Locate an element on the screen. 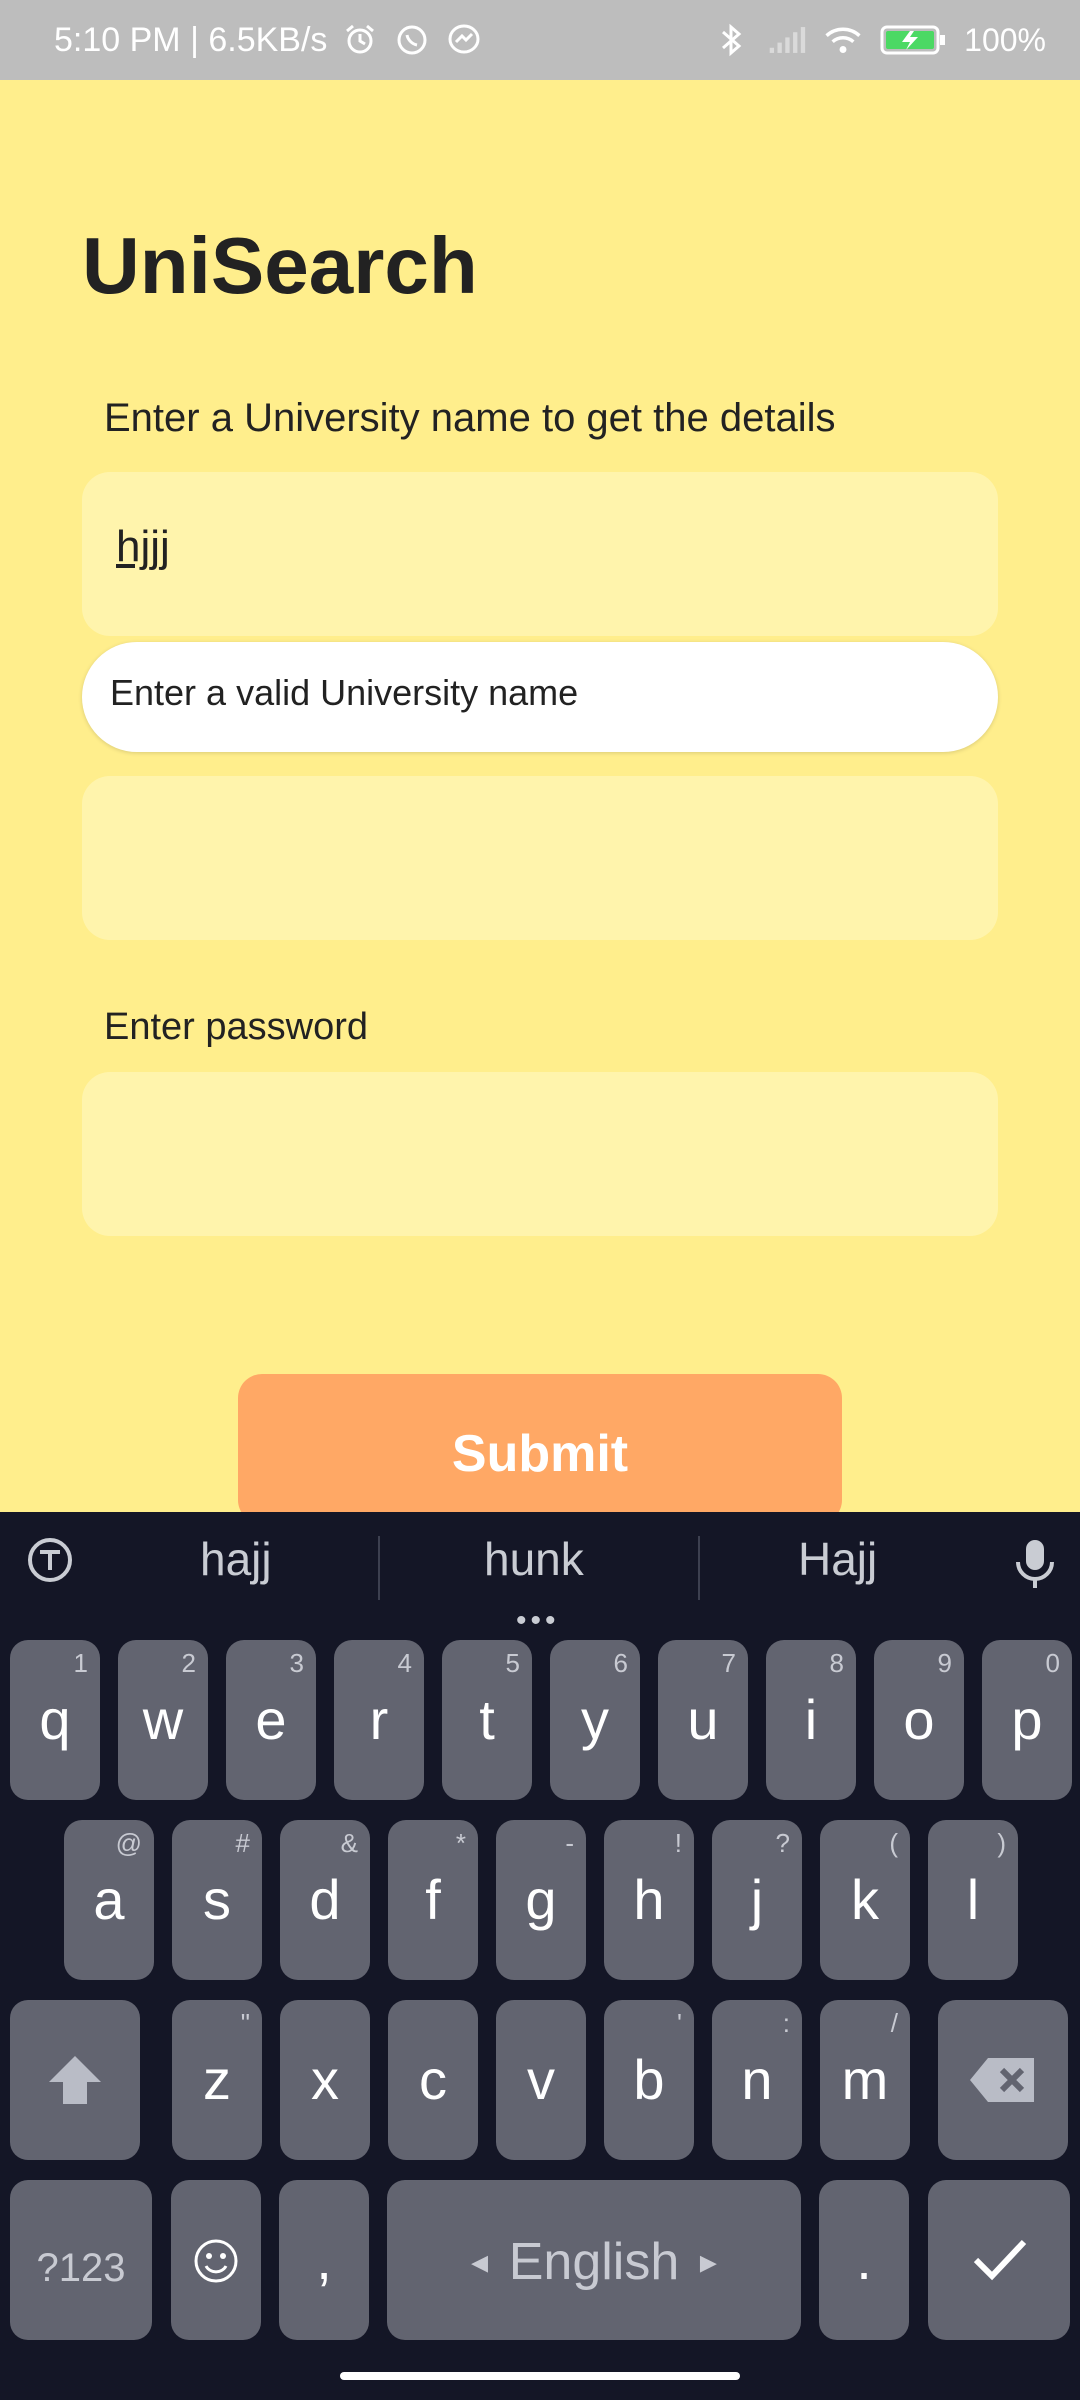 The width and height of the screenshot is (1080, 2400). key-p: p0 is located at coordinates (1027, 1720).